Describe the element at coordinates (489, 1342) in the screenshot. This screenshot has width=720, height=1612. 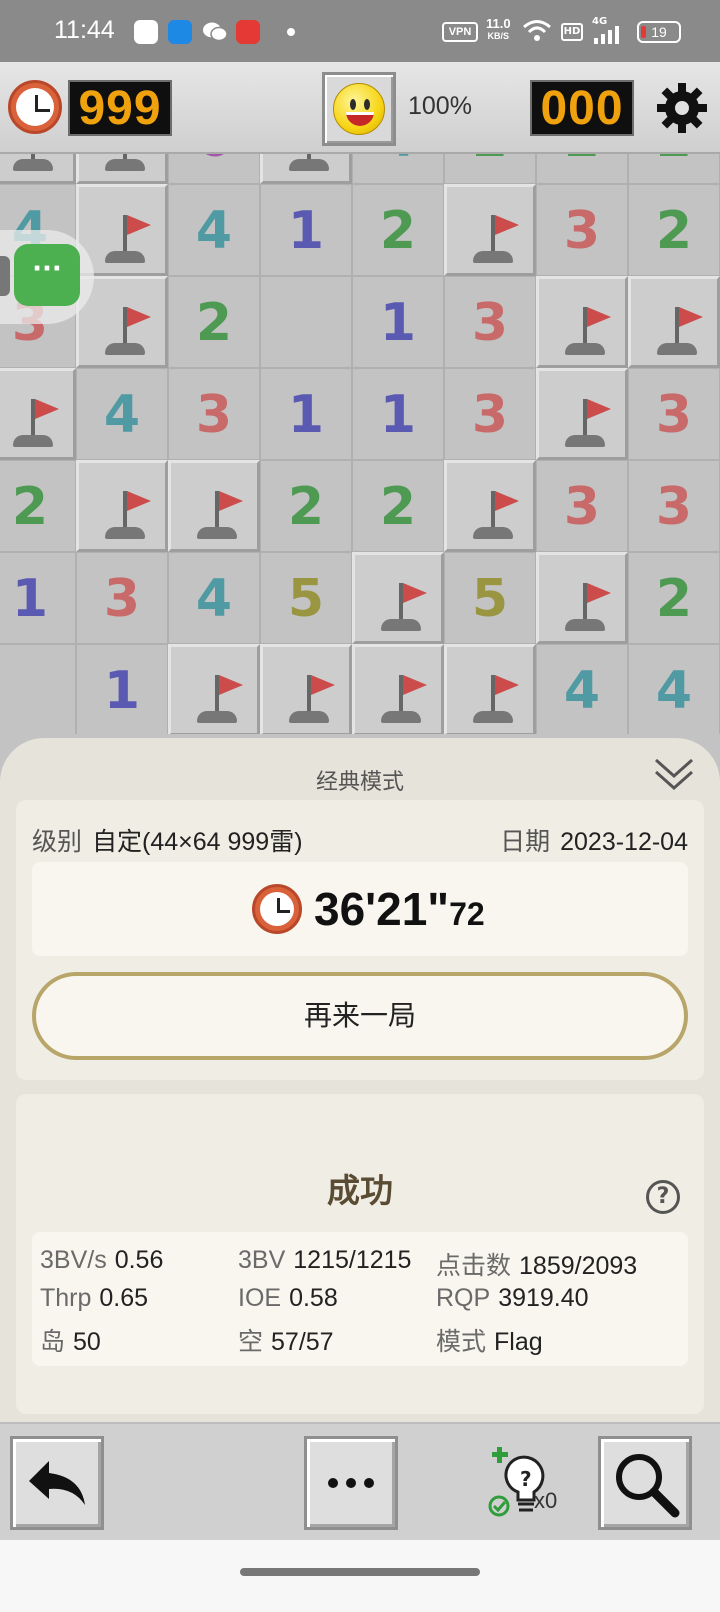
I see `stat-mode: 模式 Flag` at that location.